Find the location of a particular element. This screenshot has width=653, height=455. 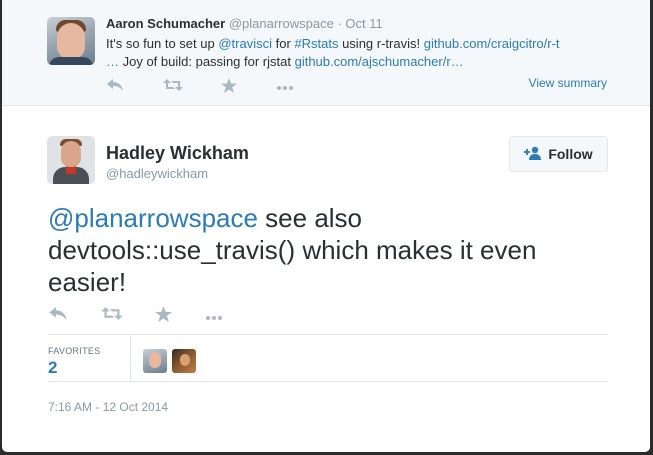

view-summary-link: View summary is located at coordinates (568, 83).